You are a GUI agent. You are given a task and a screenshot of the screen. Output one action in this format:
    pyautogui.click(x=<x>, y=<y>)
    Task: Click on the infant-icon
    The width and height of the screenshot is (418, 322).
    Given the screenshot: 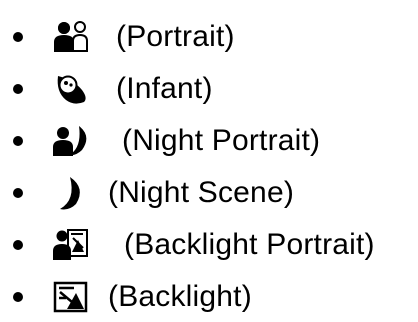 What is the action you would take?
    pyautogui.click(x=71, y=89)
    